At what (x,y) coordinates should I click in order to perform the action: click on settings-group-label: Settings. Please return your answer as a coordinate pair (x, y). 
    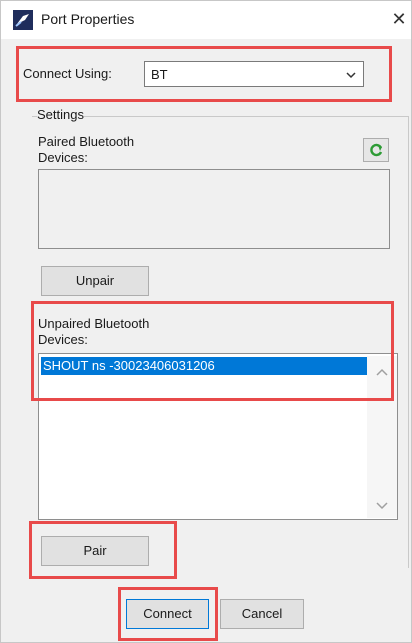
    Looking at the image, I should click on (60, 114).